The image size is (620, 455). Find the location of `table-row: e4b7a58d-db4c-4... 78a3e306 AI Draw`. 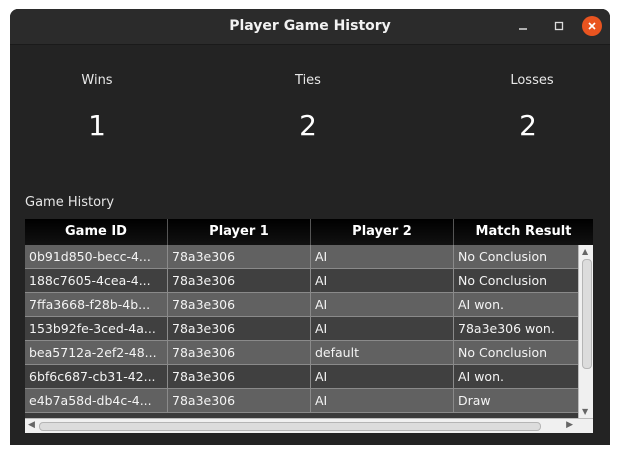

table-row: e4b7a58d-db4c-4... 78a3e306 AI Draw is located at coordinates (301, 401).